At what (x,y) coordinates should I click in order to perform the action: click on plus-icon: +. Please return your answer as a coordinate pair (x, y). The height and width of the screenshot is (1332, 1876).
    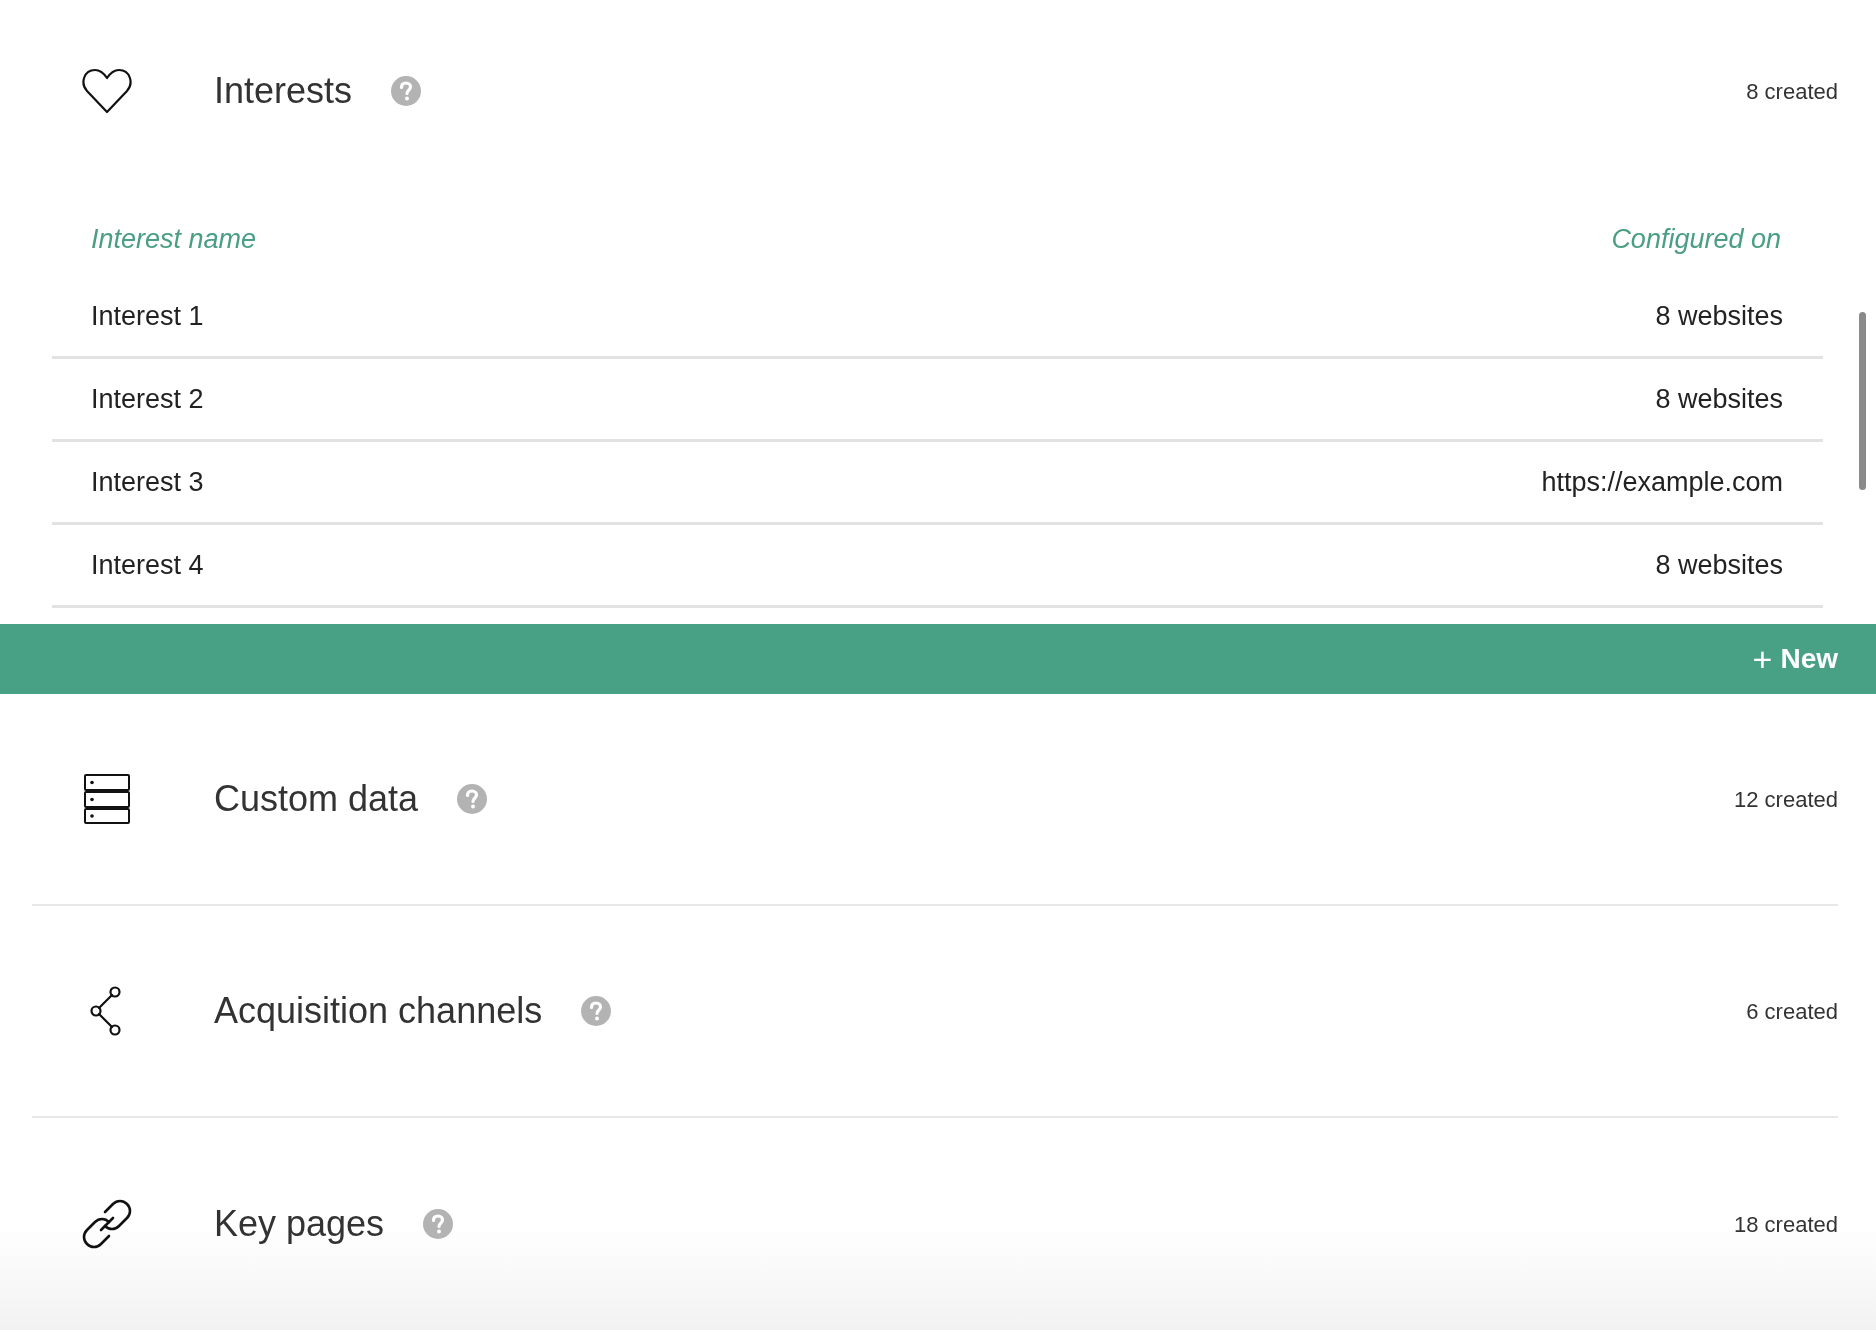
    Looking at the image, I should click on (1762, 659).